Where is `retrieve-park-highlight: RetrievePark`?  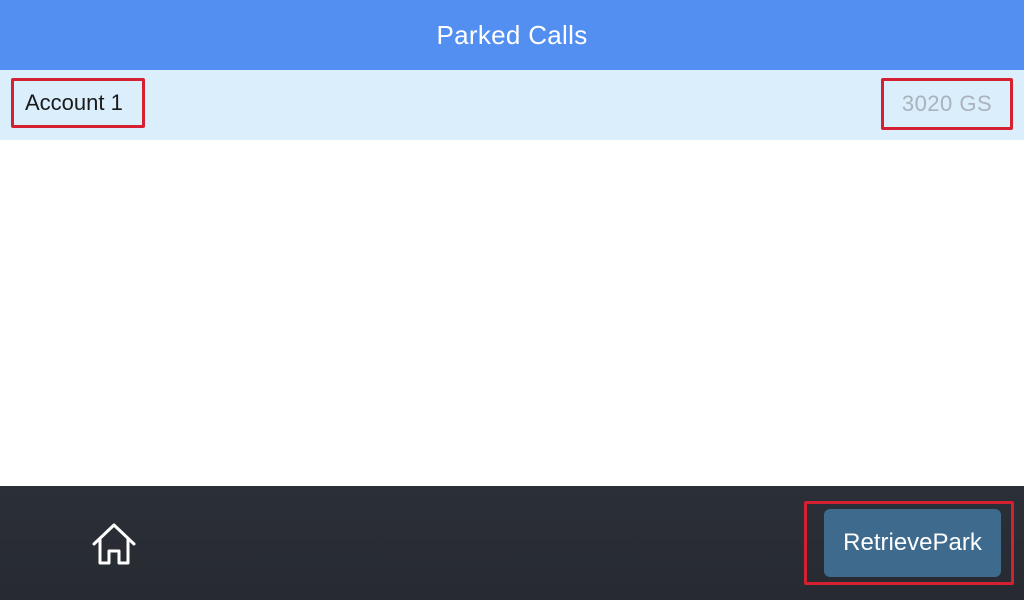 retrieve-park-highlight: RetrievePark is located at coordinates (909, 543).